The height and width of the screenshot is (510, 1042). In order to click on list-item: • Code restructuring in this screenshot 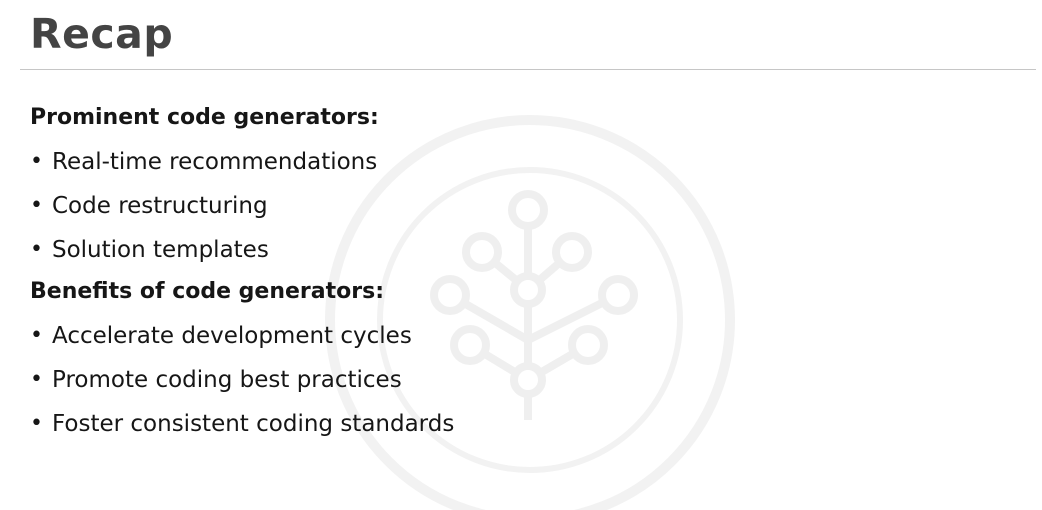, I will do `click(380, 208)`.